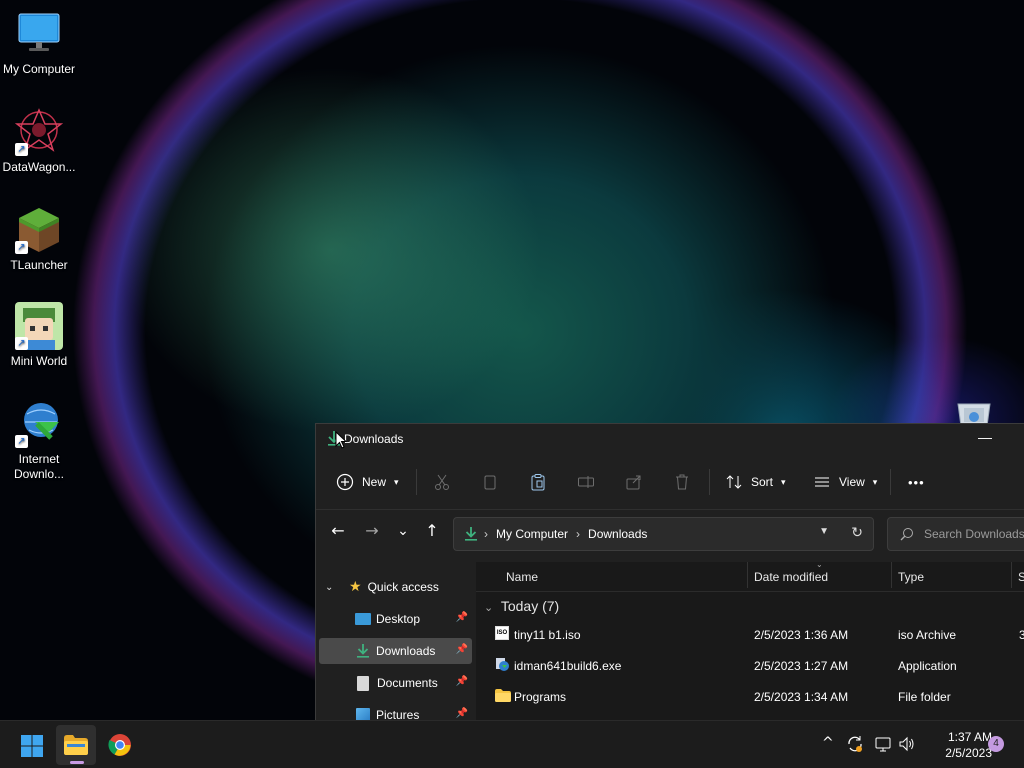 This screenshot has height=768, width=1024. I want to click on network-icon, so click(883, 745).